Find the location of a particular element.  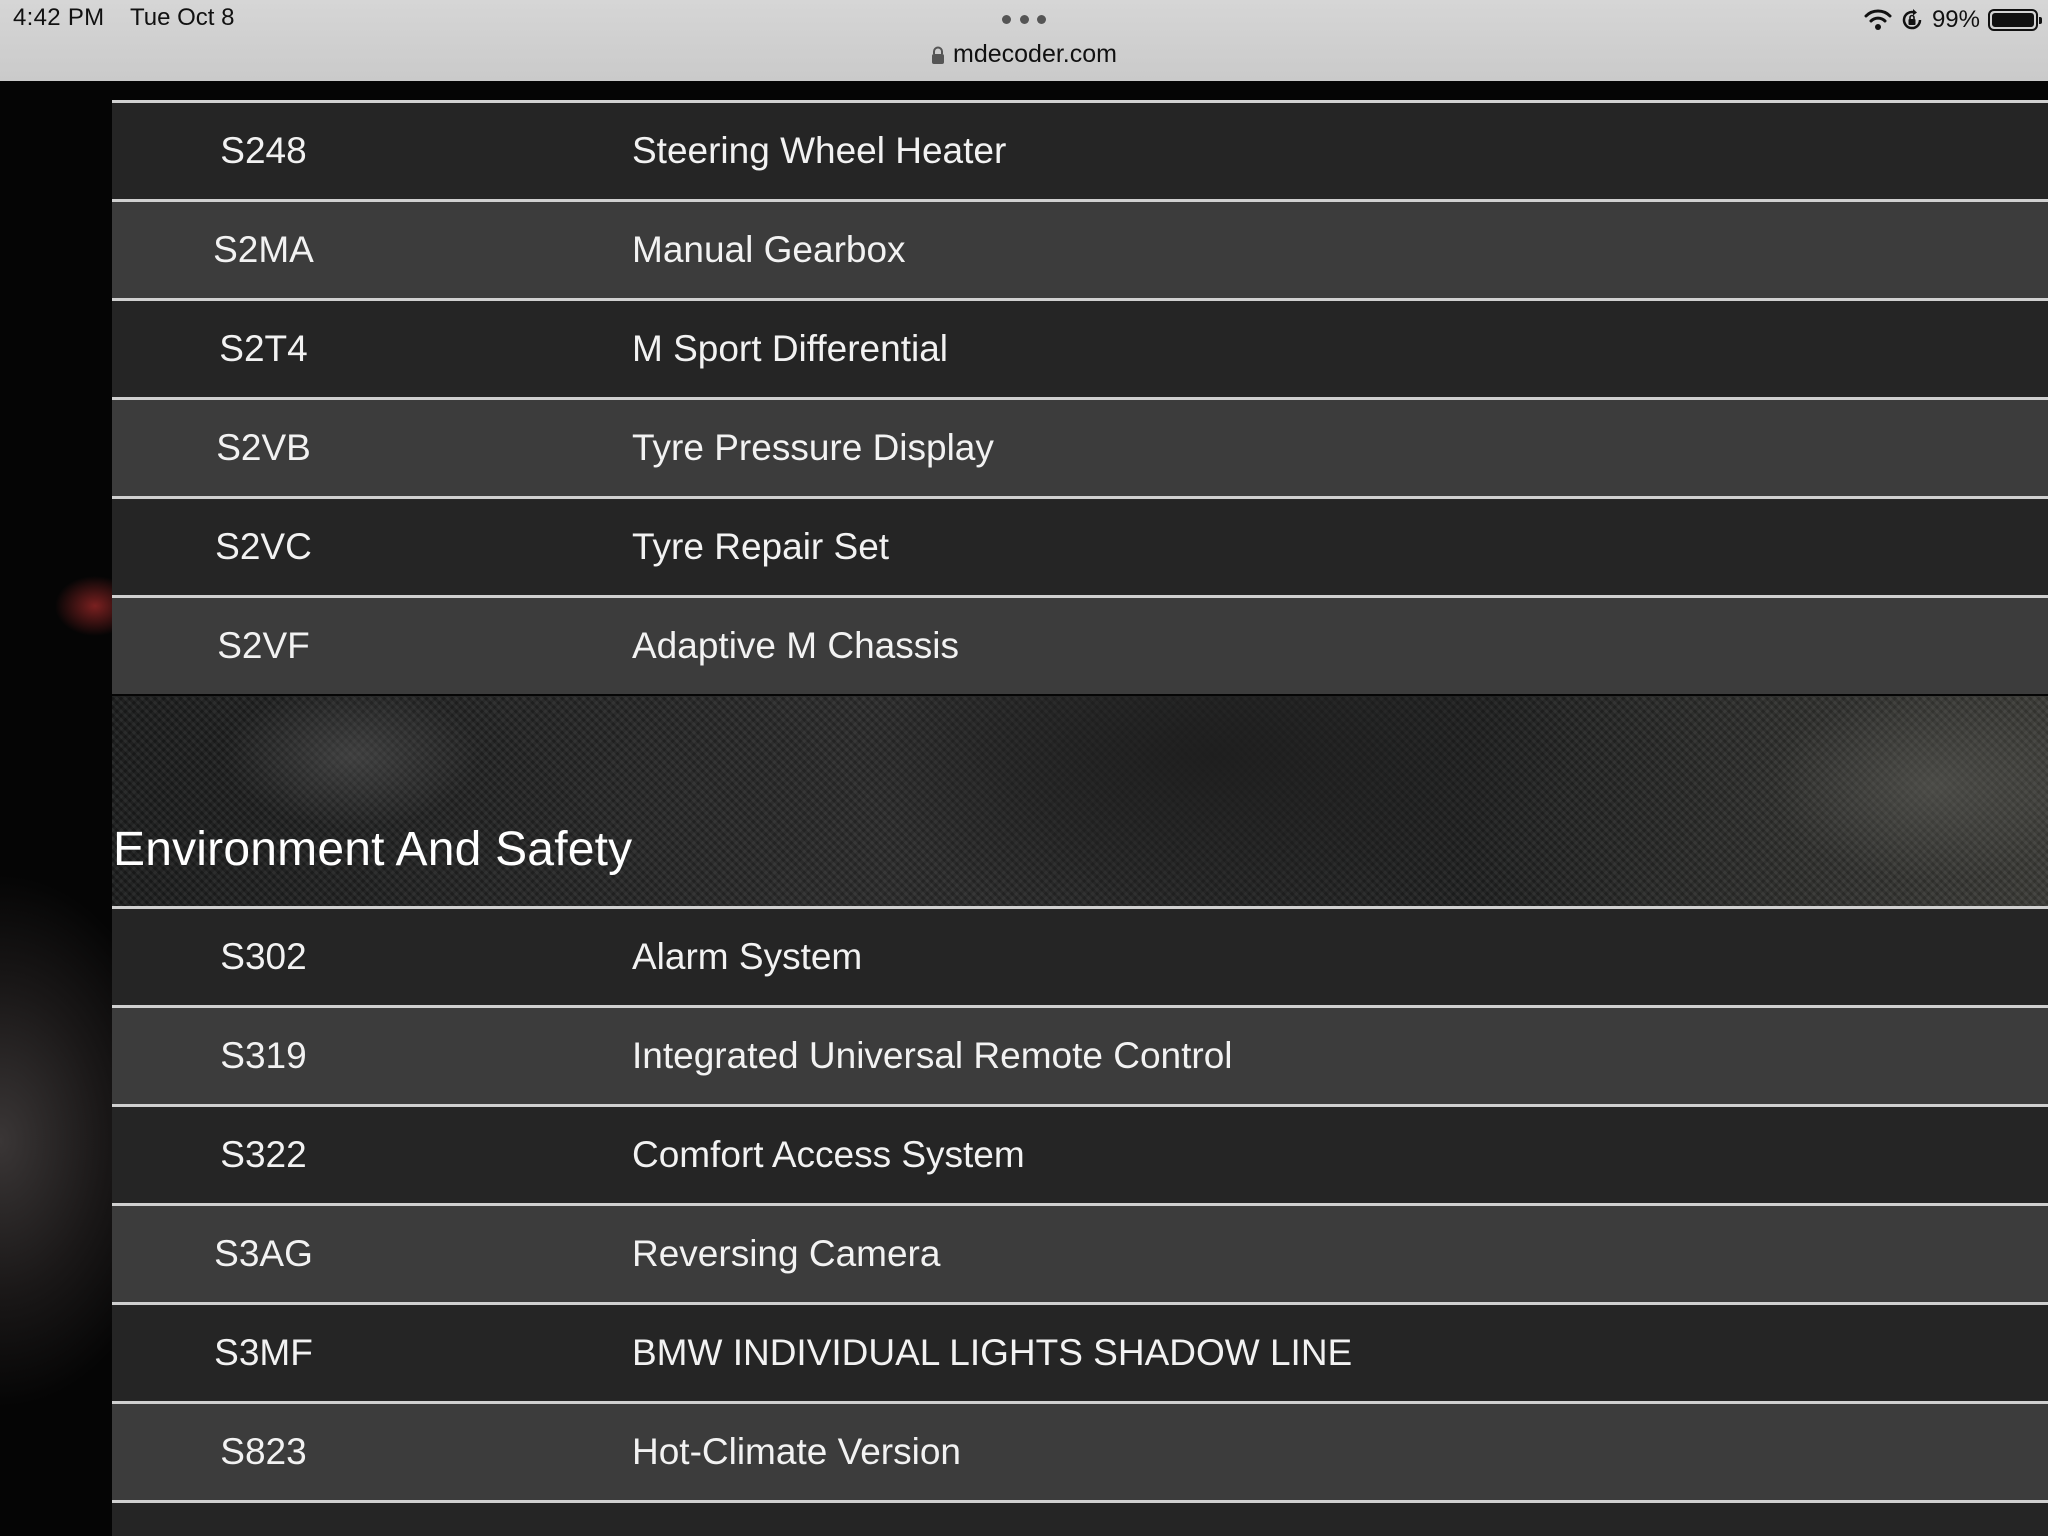

option-code: S823 is located at coordinates (263, 1451).